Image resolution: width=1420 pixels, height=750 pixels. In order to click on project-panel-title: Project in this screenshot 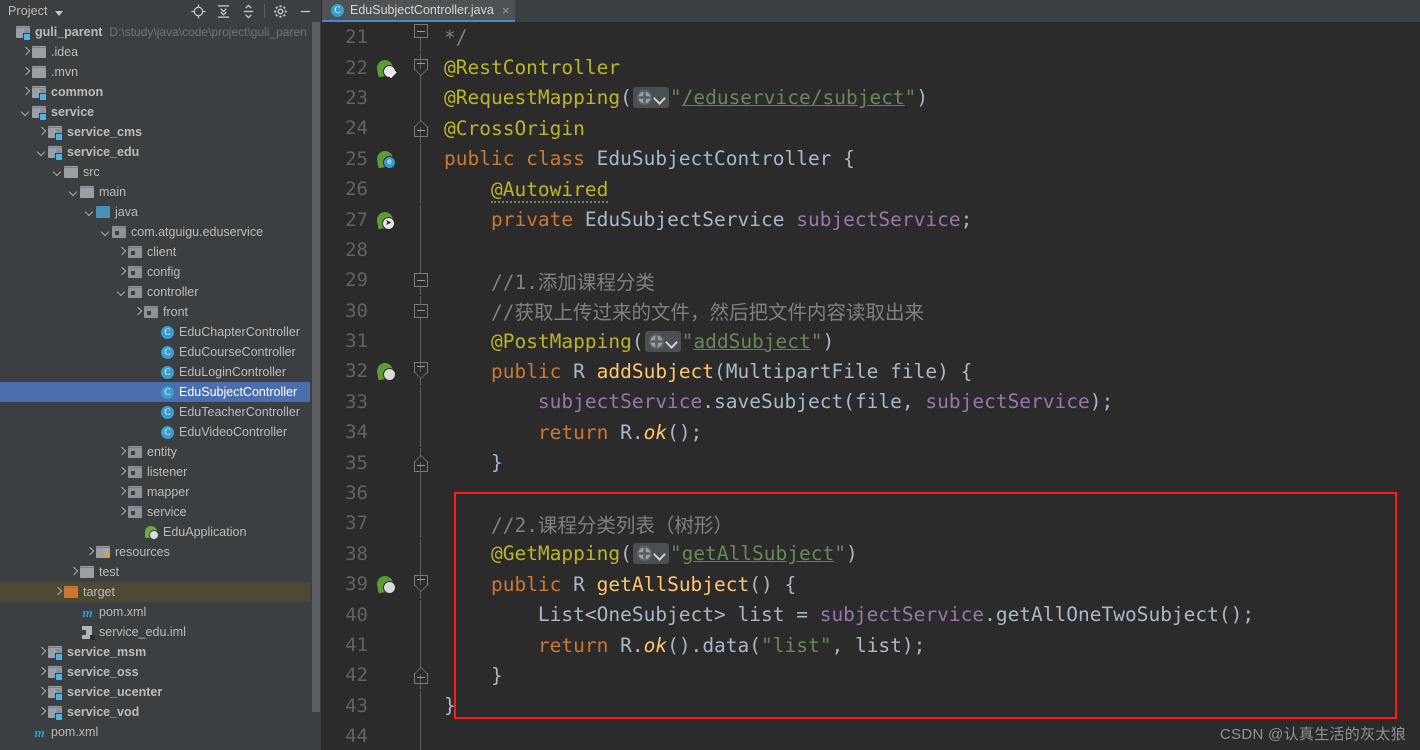, I will do `click(31, 11)`.